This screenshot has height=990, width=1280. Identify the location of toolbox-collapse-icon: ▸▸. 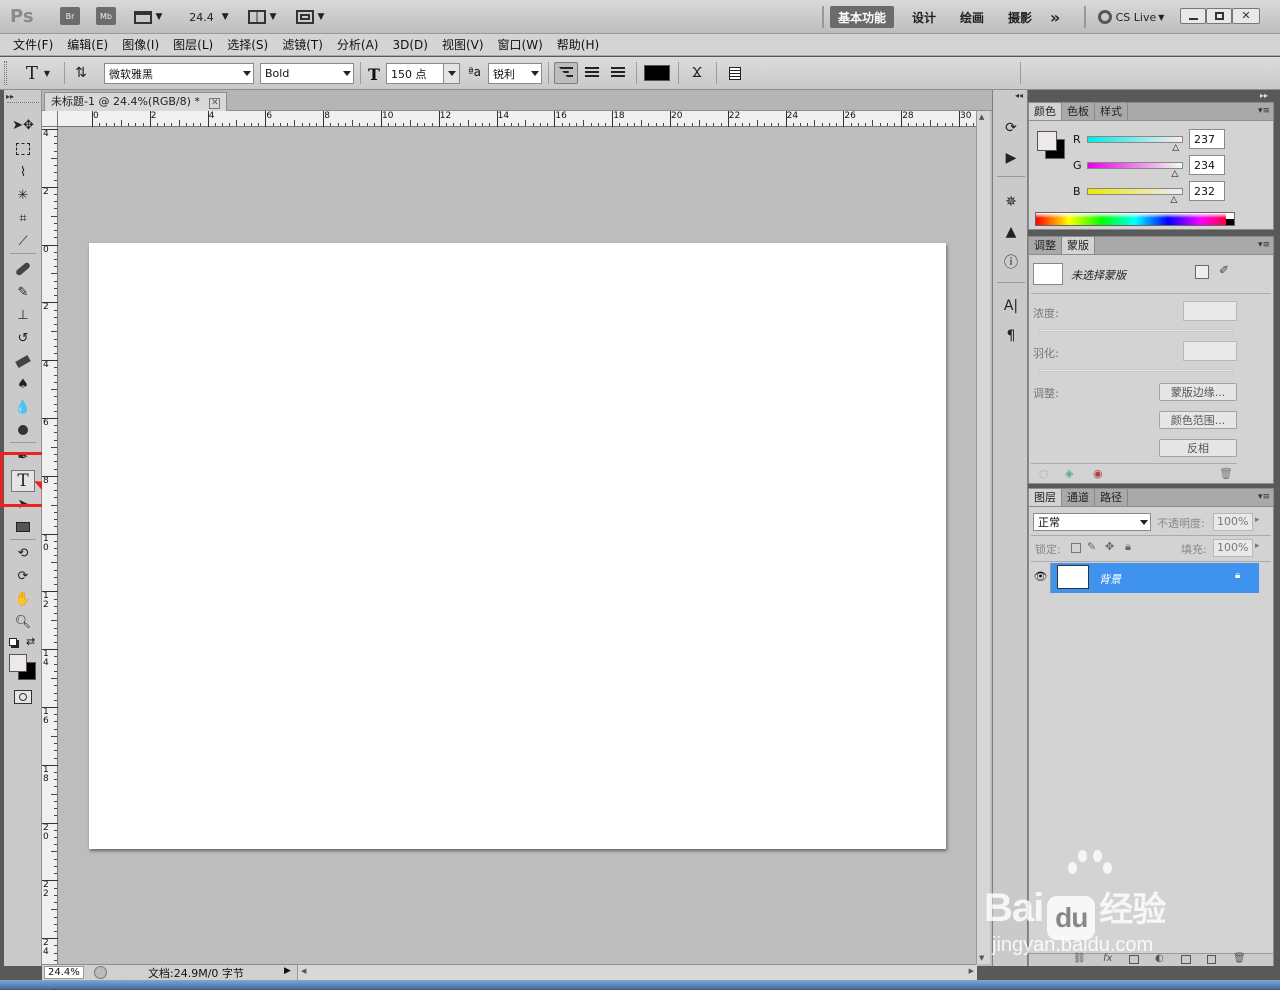
(10, 96).